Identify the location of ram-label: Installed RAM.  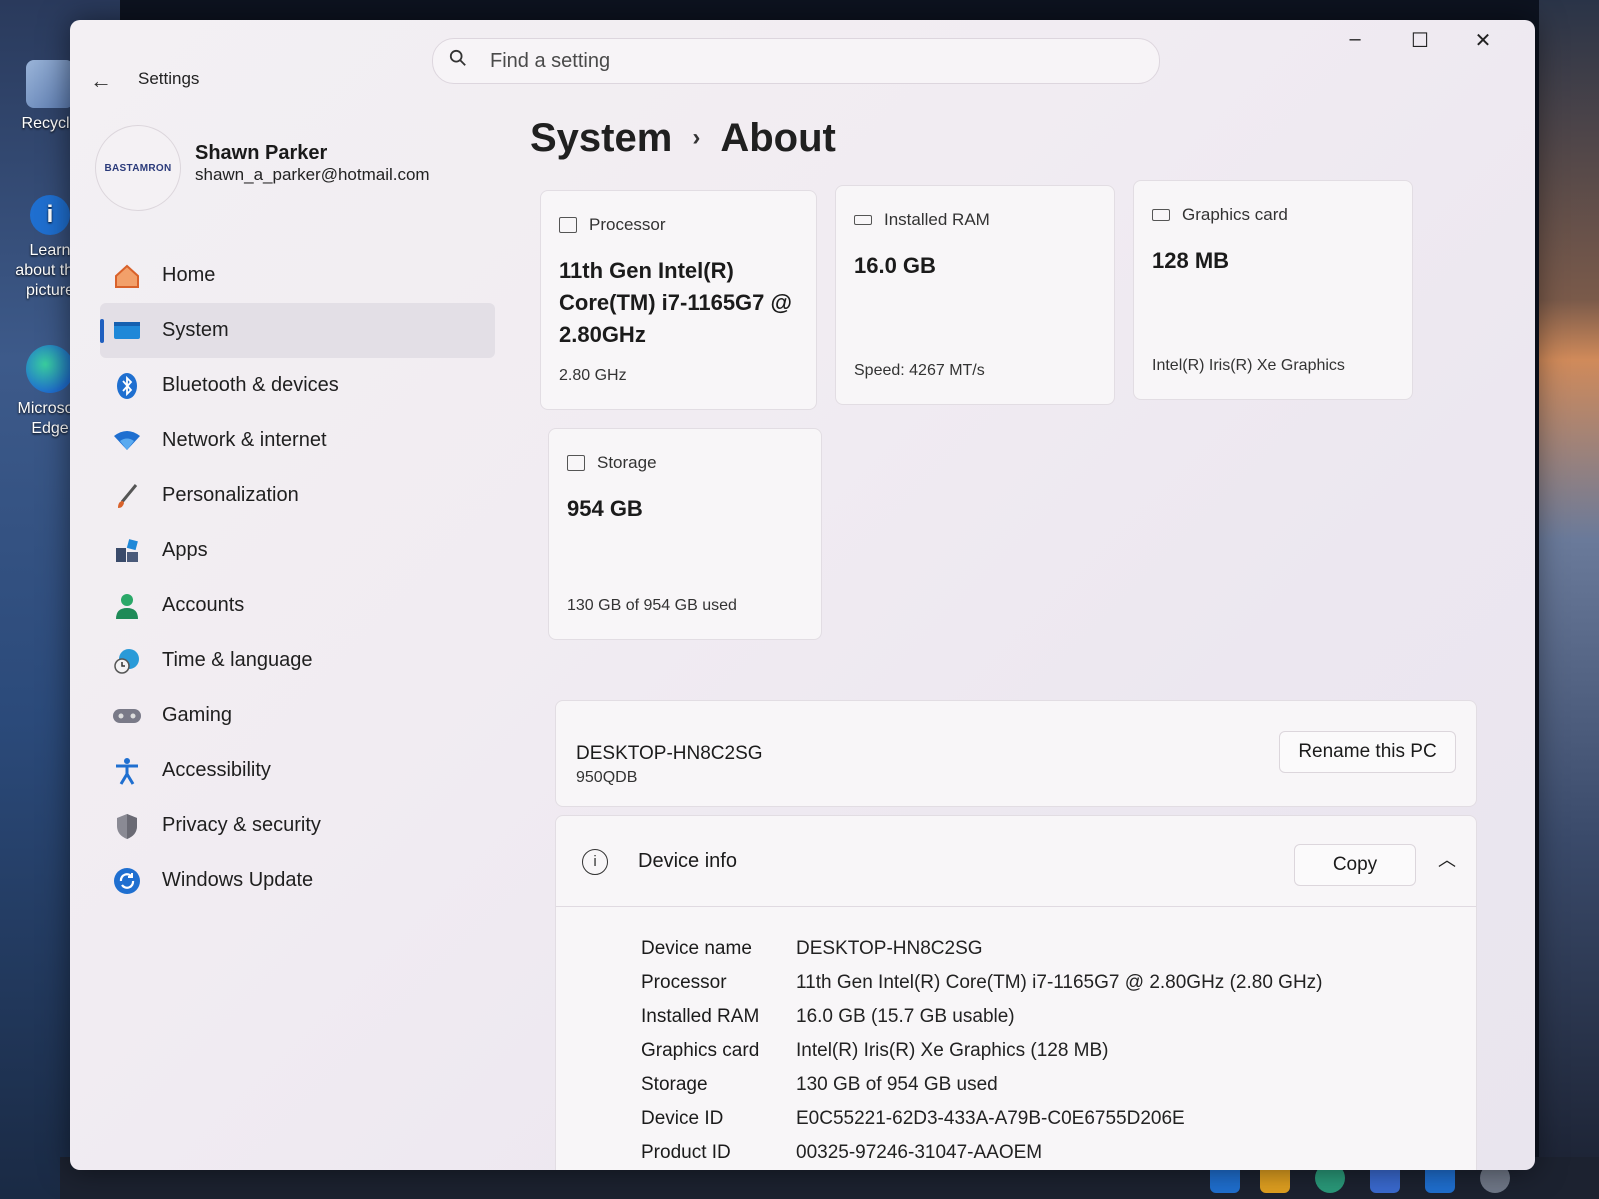
(937, 219).